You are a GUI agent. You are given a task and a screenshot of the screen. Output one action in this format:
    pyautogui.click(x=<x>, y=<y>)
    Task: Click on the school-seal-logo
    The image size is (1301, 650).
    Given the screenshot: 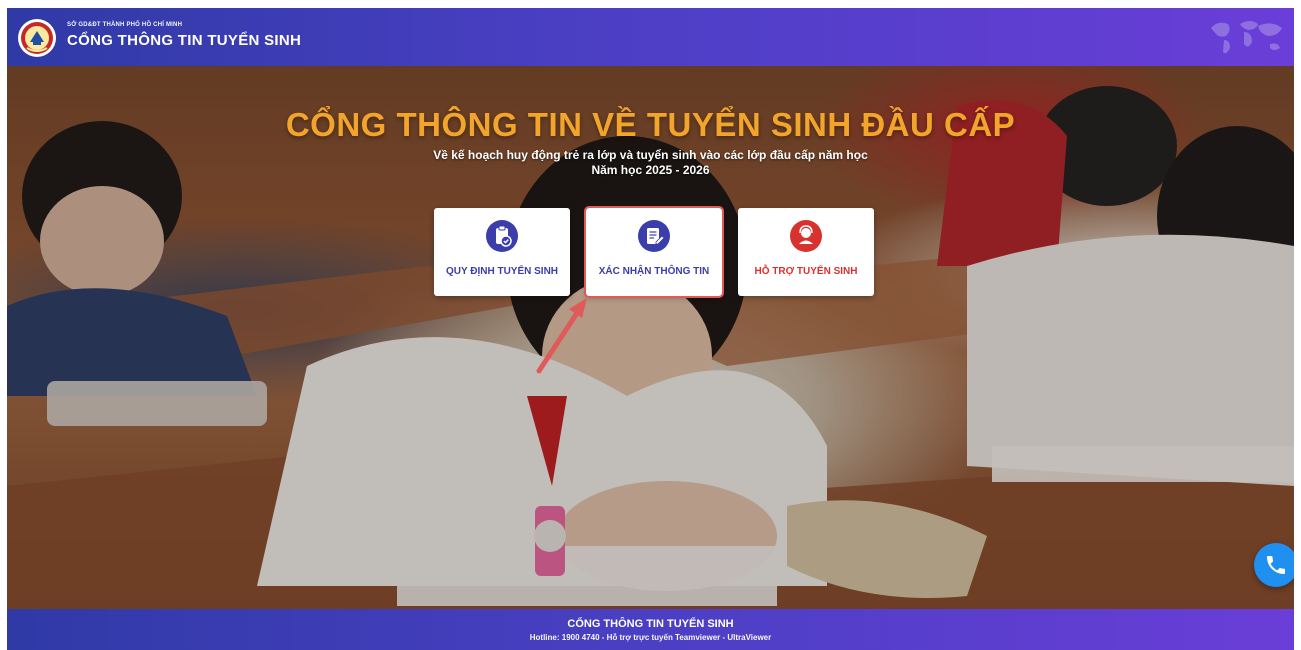 What is the action you would take?
    pyautogui.click(x=37, y=38)
    